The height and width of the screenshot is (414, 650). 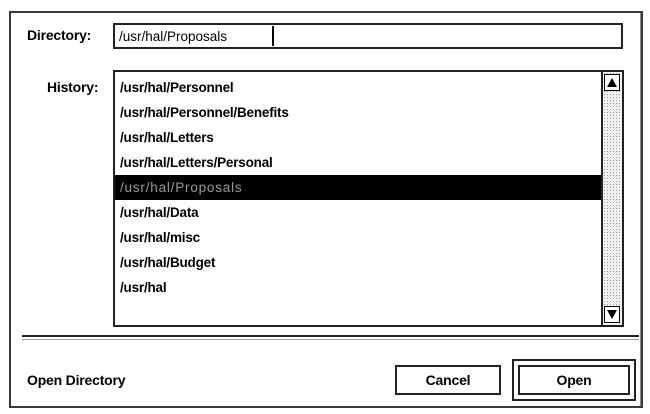 What do you see at coordinates (358, 237) in the screenshot?
I see `history-item: /usr/hal/misc` at bounding box center [358, 237].